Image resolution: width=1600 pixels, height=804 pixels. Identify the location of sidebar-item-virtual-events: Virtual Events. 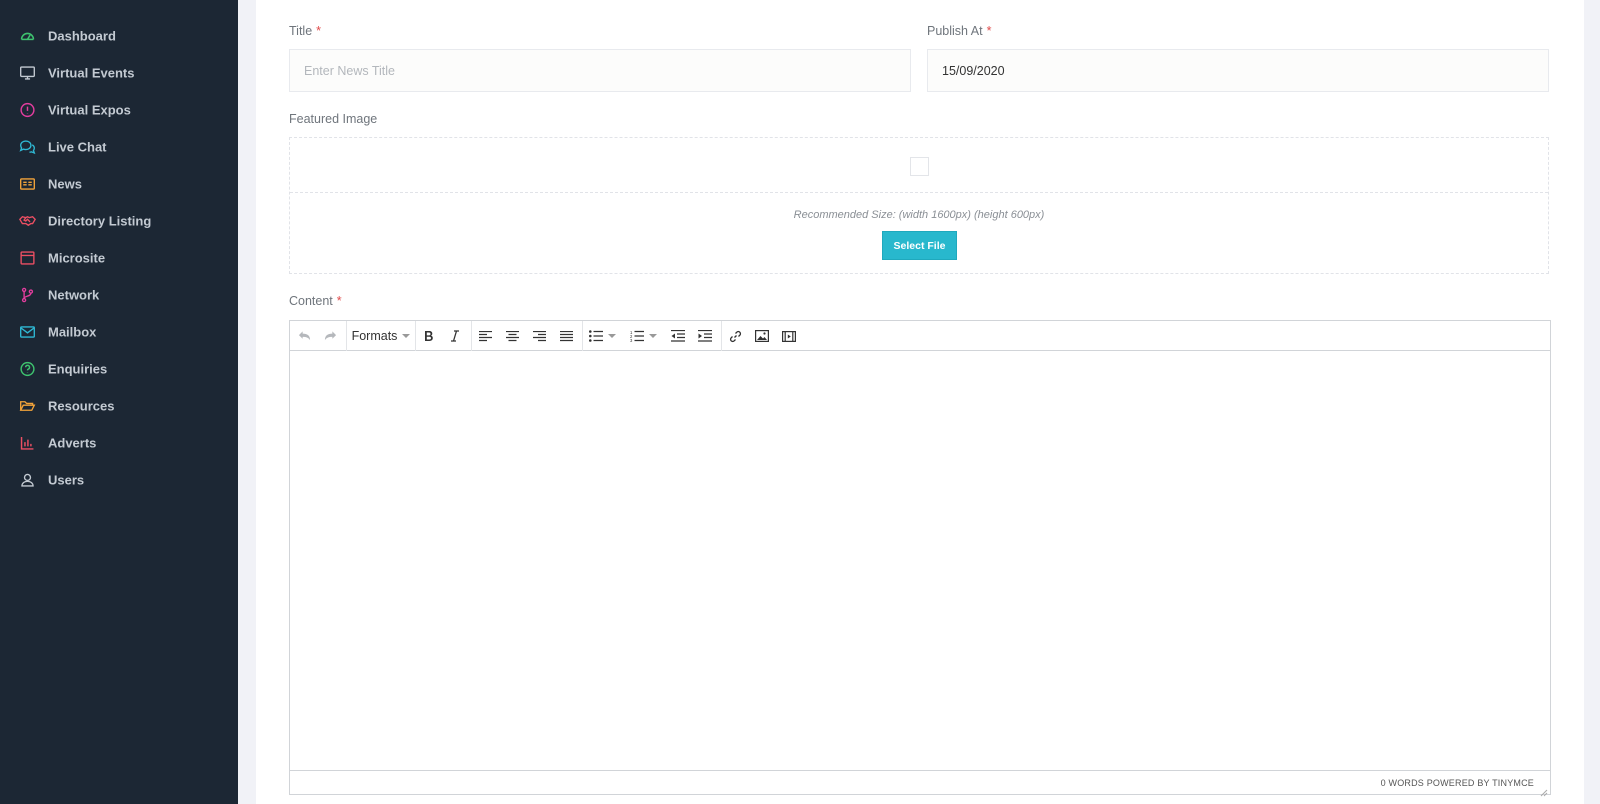
(119, 72).